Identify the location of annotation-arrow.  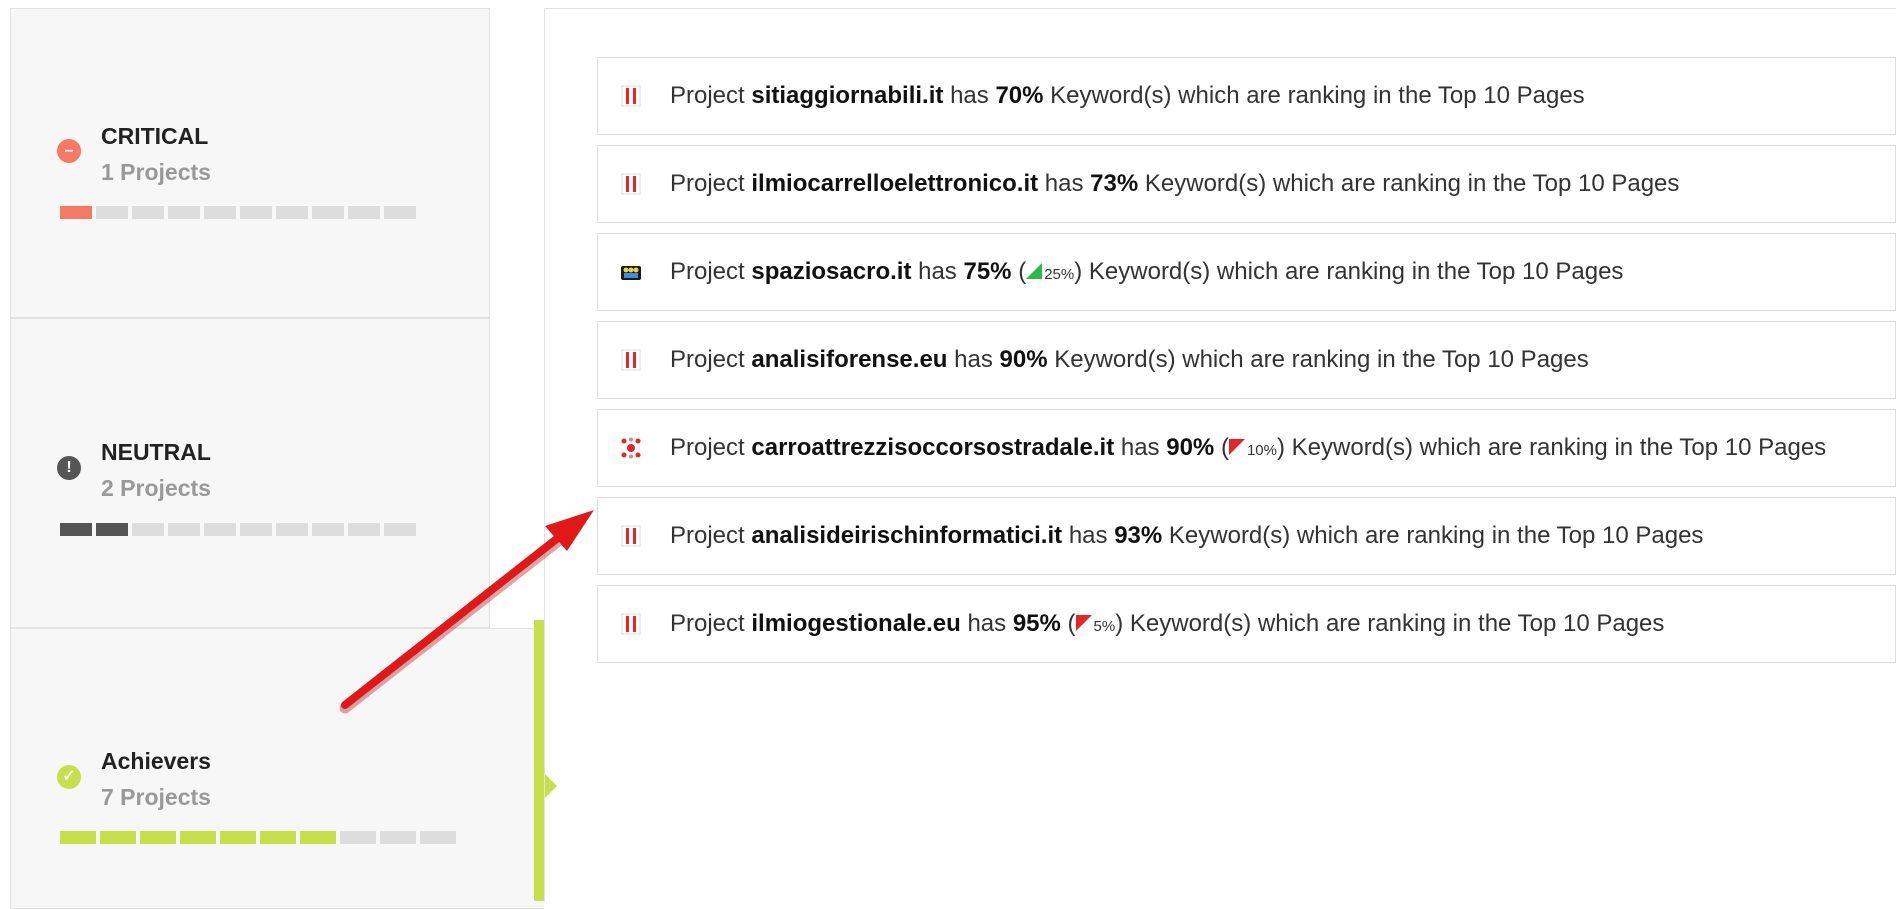
(466, 612).